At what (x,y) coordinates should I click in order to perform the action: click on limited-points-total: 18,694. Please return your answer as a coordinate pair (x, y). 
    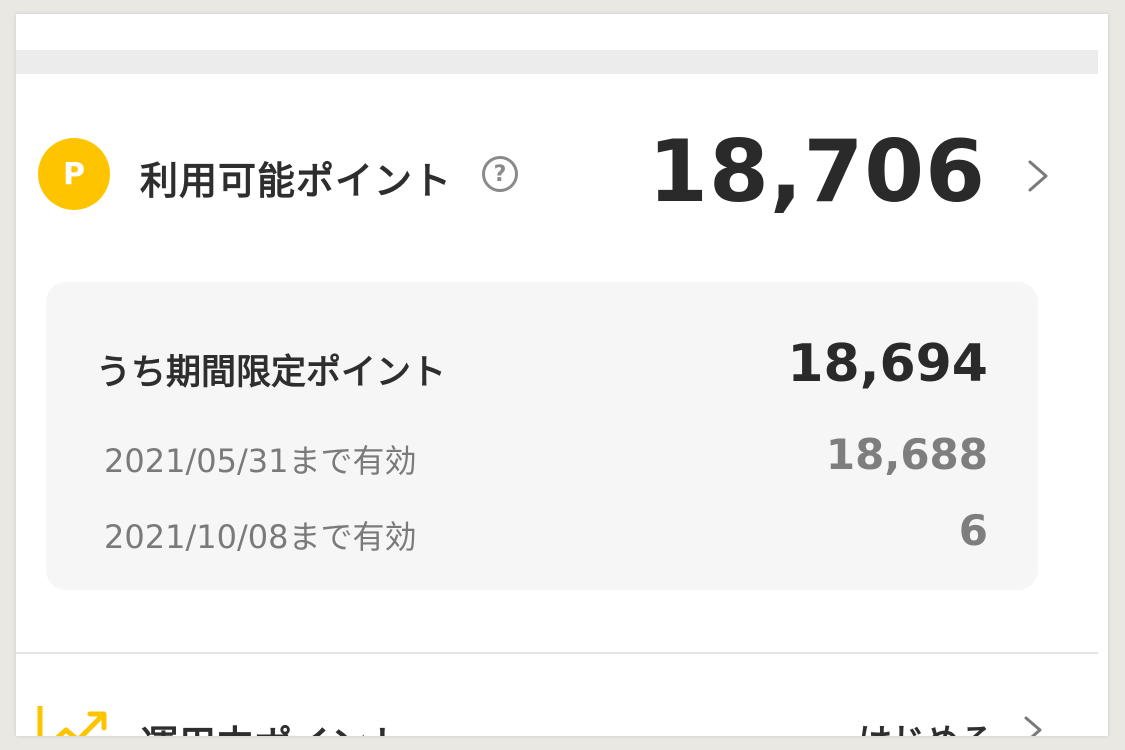
    Looking at the image, I should click on (887, 364).